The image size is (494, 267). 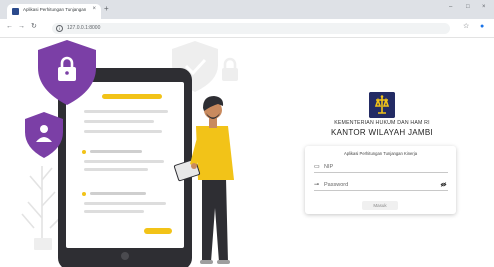 I want to click on ministry-emblem-icon, so click(x=382, y=105).